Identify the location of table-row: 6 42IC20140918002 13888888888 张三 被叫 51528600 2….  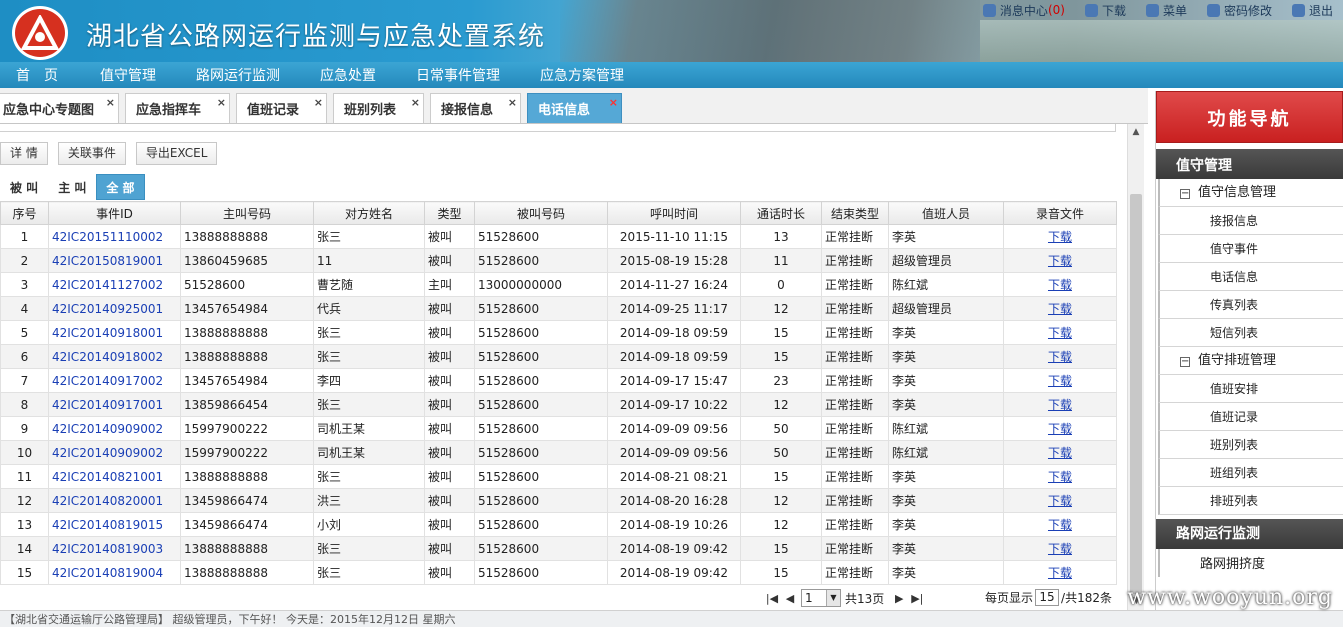
(558, 356).